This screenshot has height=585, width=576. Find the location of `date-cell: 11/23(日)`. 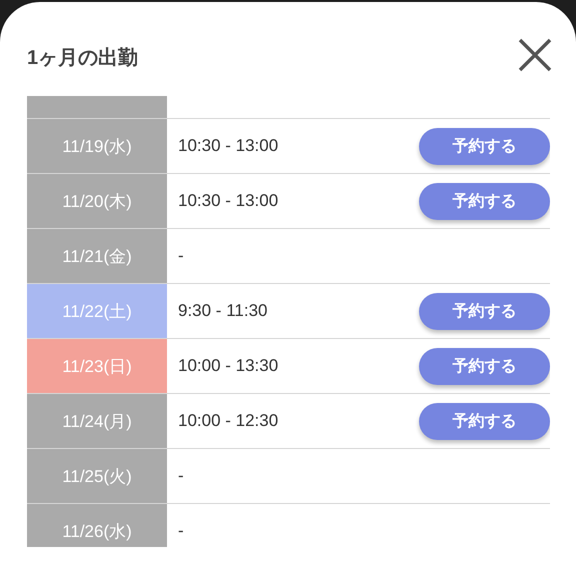

date-cell: 11/23(日) is located at coordinates (97, 366).